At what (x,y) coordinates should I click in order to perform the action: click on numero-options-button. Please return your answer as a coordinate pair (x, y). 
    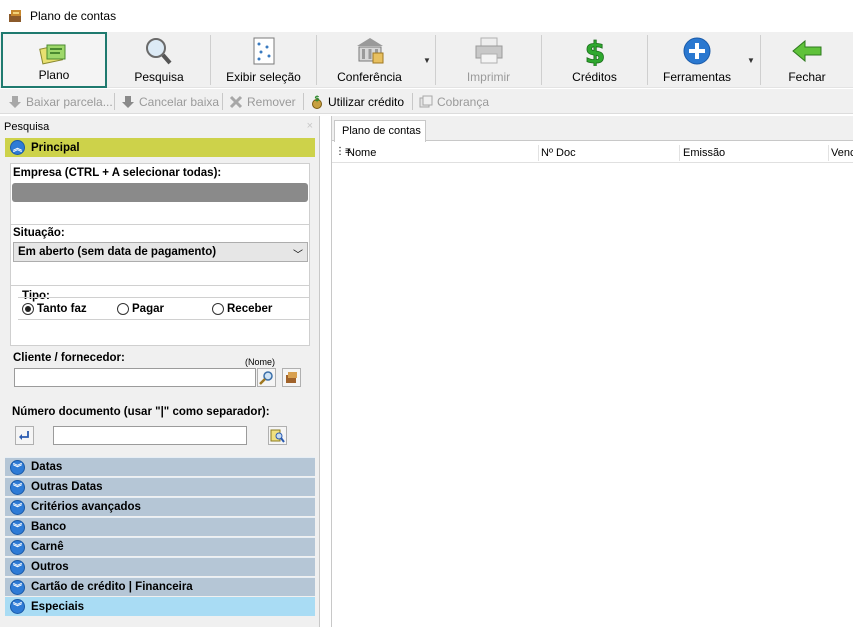
    Looking at the image, I should click on (24, 435).